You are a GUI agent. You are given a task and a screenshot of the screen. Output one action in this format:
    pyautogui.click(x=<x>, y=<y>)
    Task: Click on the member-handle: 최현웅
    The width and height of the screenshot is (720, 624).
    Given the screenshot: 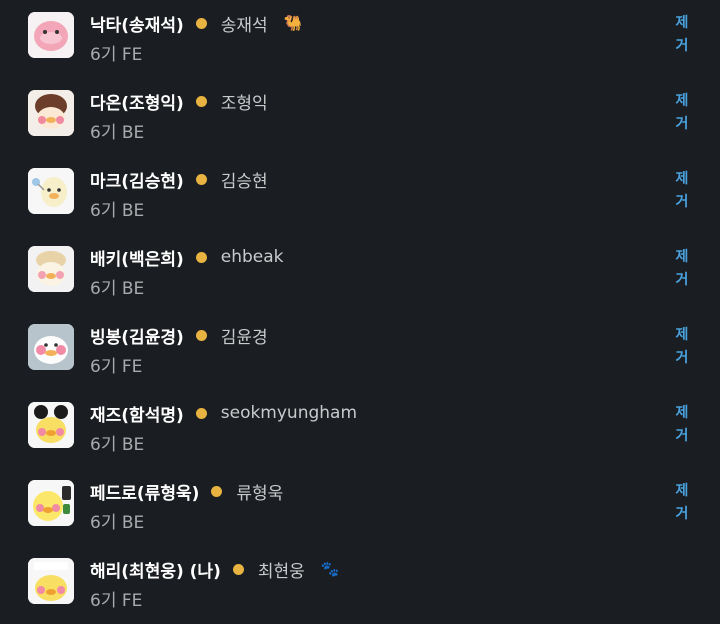 What is the action you would take?
    pyautogui.click(x=281, y=571)
    